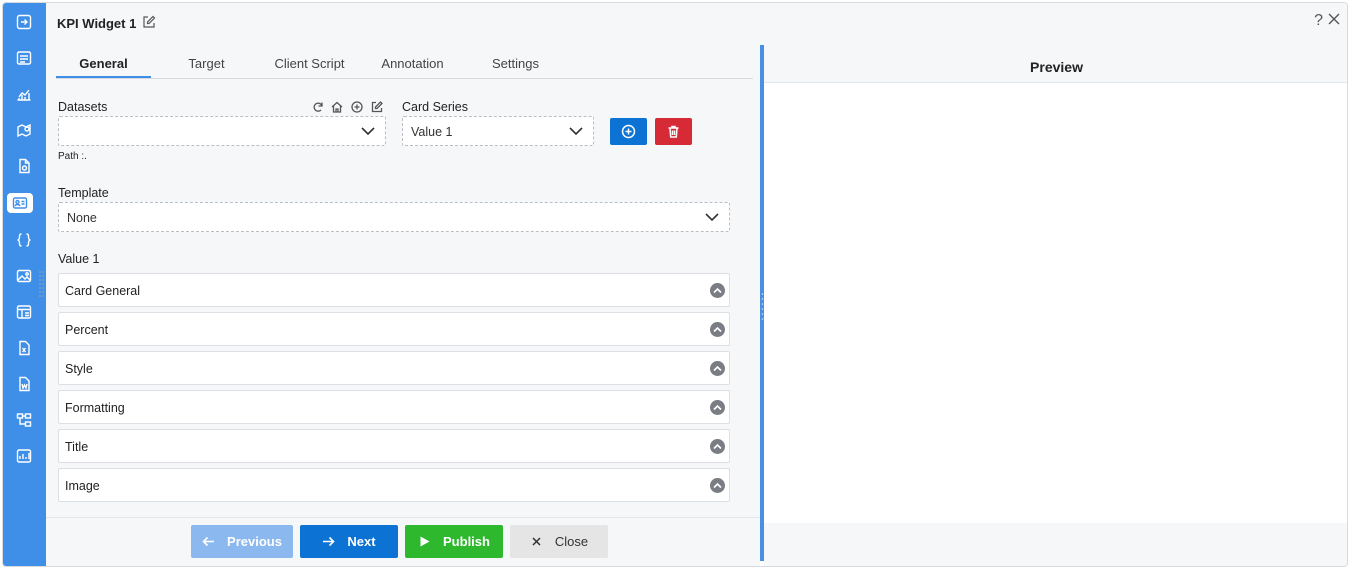 The image size is (1350, 569). I want to click on map-widget-icon, so click(24, 130).